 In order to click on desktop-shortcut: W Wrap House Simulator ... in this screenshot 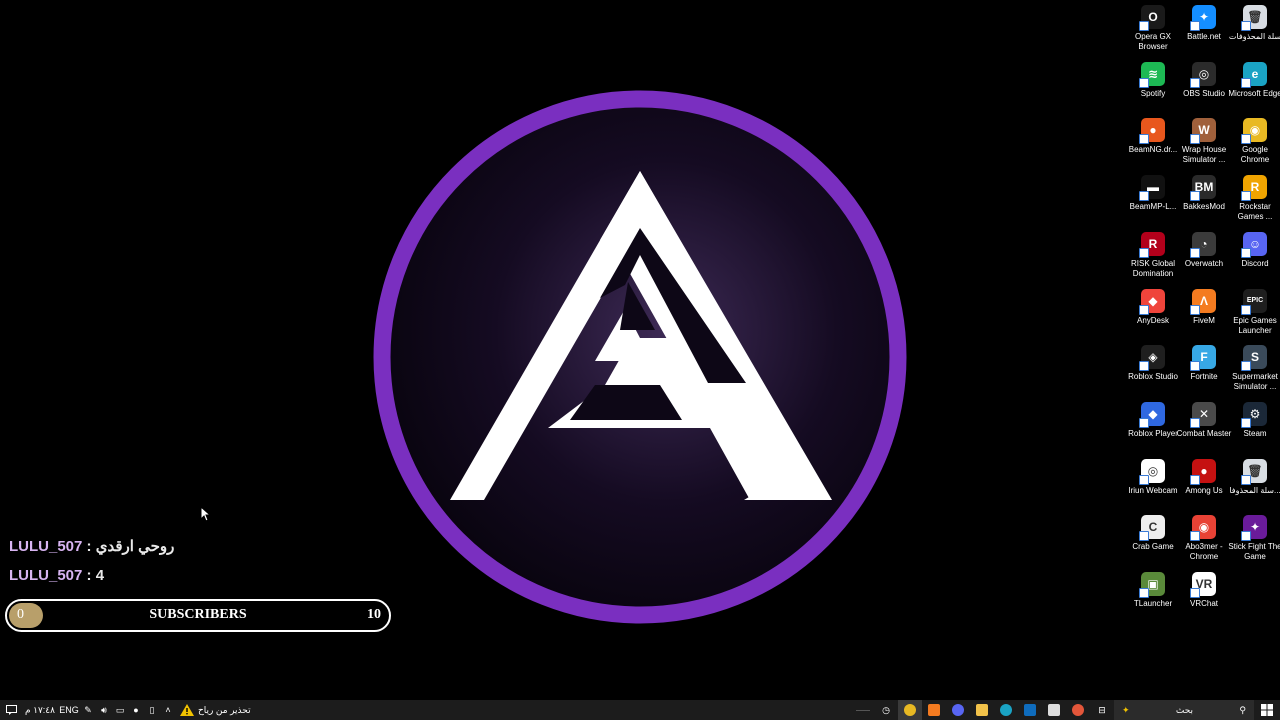, I will do `click(1204, 141)`.